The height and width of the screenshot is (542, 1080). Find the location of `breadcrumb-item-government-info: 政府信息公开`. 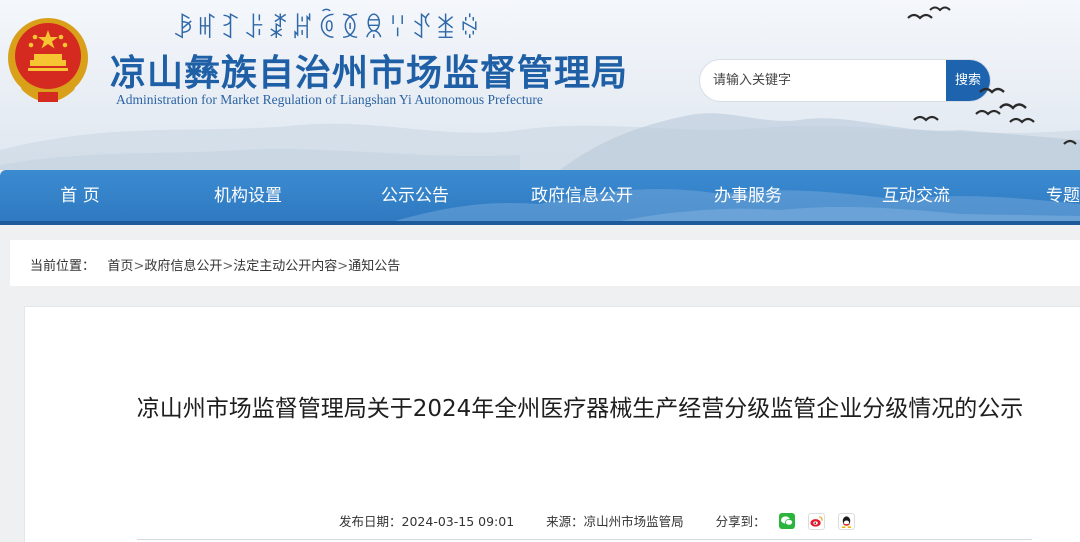

breadcrumb-item-government-info: 政府信息公开 is located at coordinates (183, 266).